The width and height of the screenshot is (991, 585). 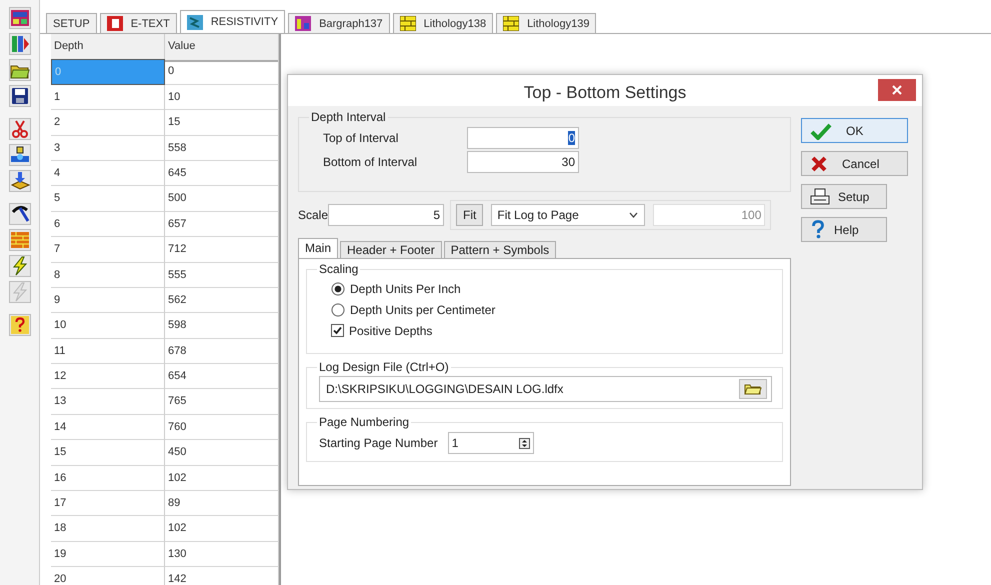 I want to click on table-cell: 2, so click(x=108, y=123).